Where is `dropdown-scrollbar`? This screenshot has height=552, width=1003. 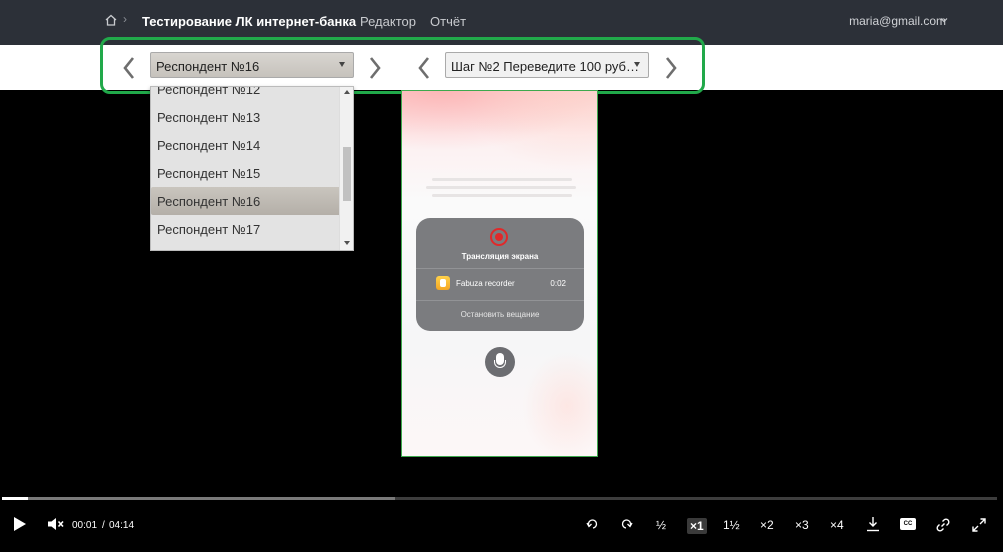
dropdown-scrollbar is located at coordinates (346, 168).